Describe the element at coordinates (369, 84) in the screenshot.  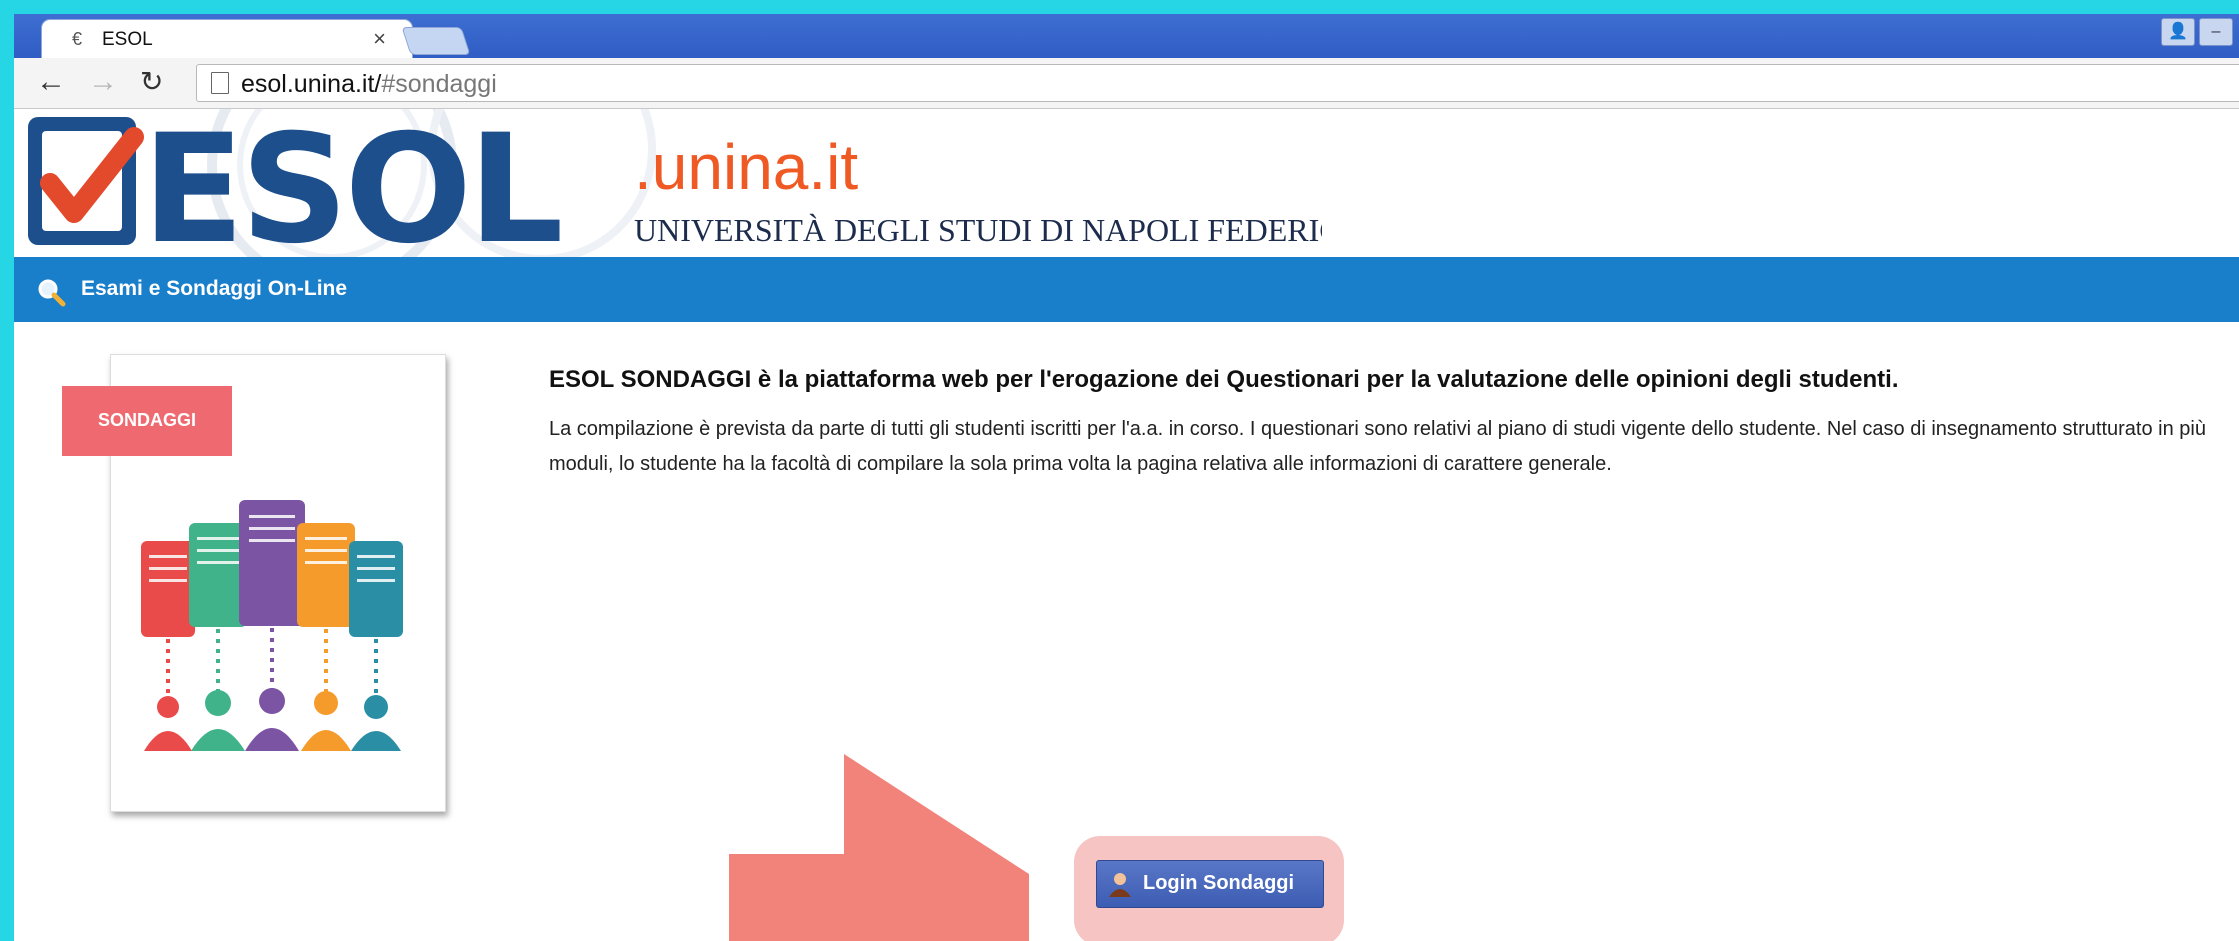
I see `url-text: esol.unina.it/#sondaggi` at that location.